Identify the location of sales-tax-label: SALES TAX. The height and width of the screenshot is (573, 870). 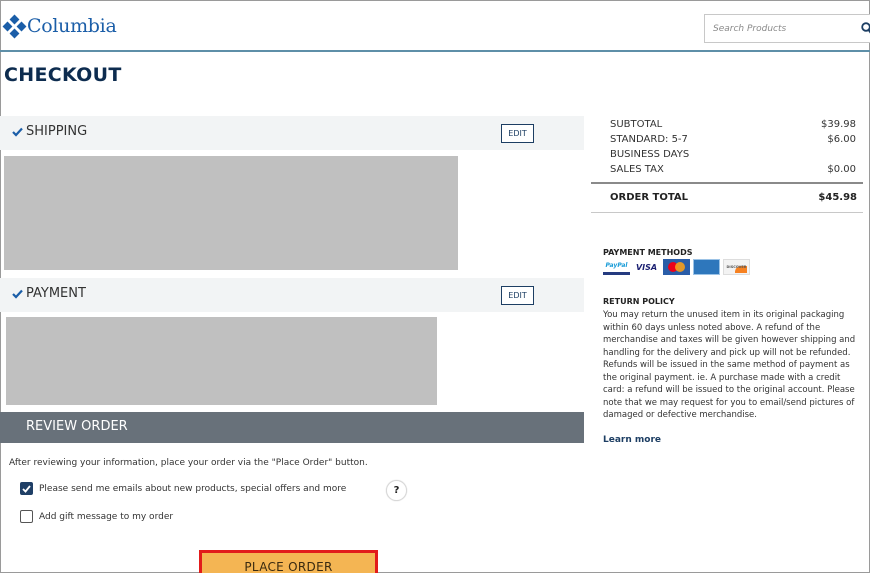
(637, 169).